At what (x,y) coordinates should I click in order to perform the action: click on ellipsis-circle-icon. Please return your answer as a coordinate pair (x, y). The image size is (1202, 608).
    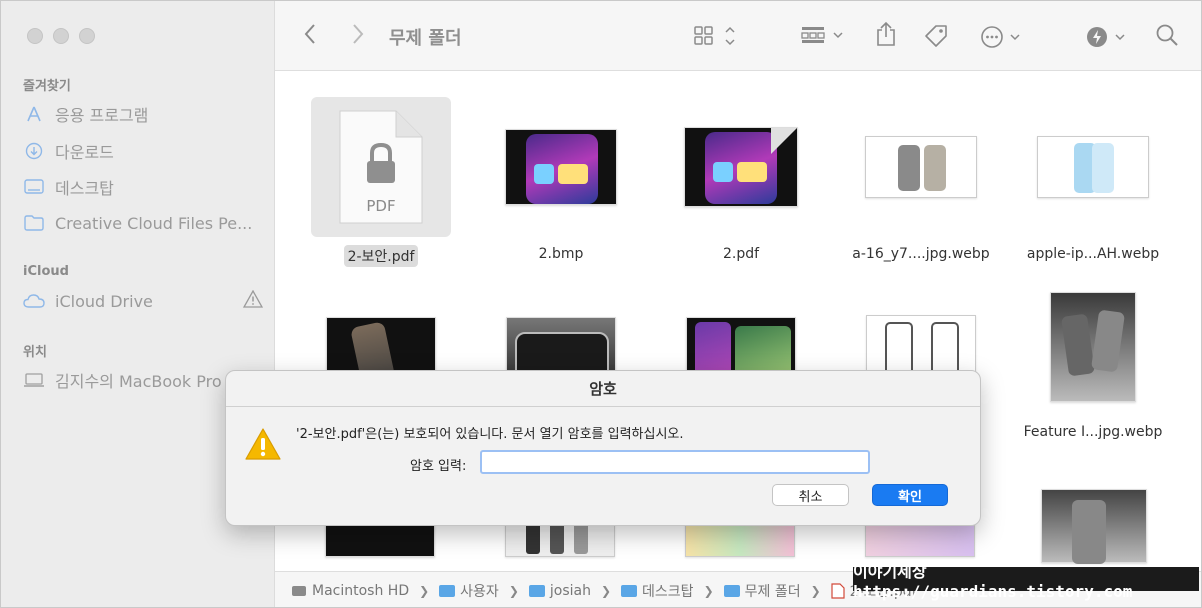
    Looking at the image, I should click on (1000, 37).